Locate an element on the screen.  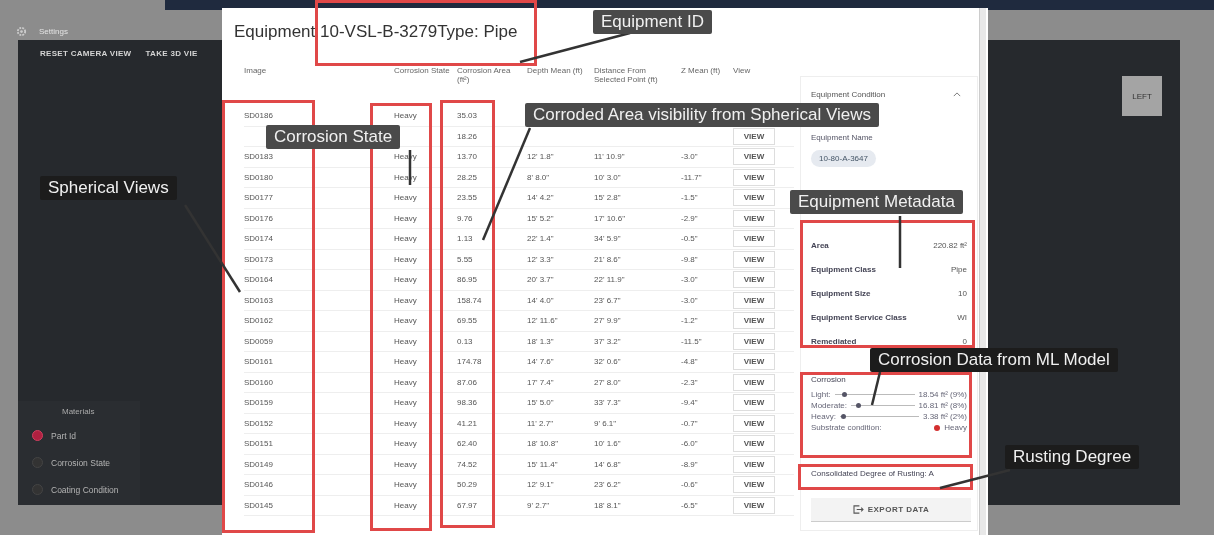
toolbar-button: RESET CAMERA VIEW is located at coordinates (86, 53).